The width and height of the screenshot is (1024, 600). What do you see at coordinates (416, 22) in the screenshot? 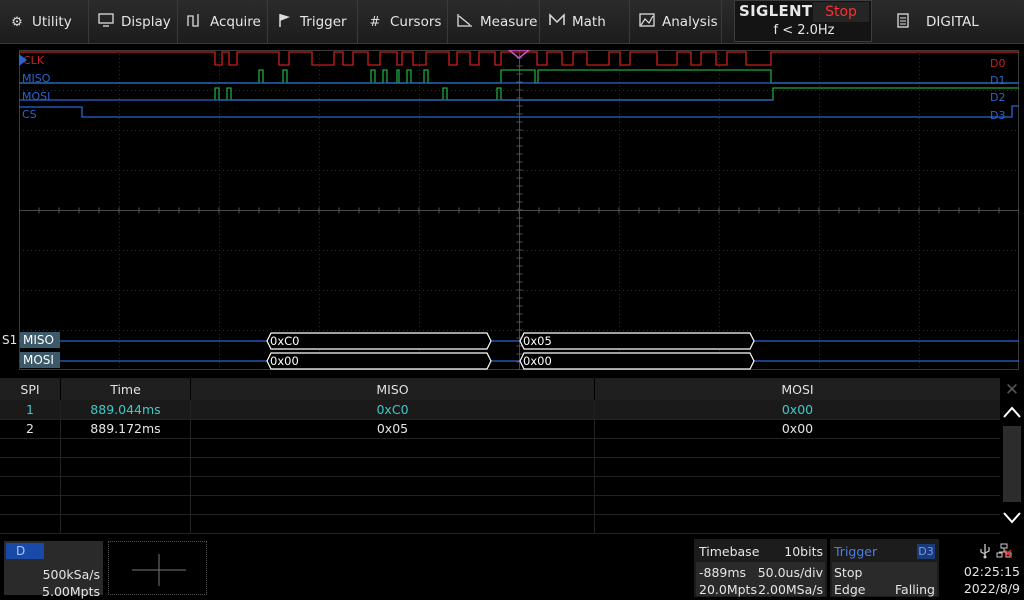
I see `menu-cursors-label: Cursors` at bounding box center [416, 22].